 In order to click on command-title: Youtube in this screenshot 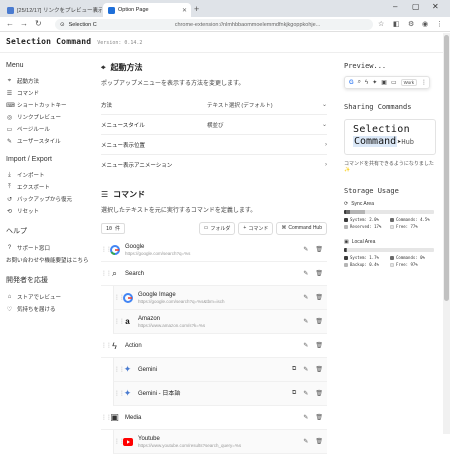, I will do `click(220, 439)`.